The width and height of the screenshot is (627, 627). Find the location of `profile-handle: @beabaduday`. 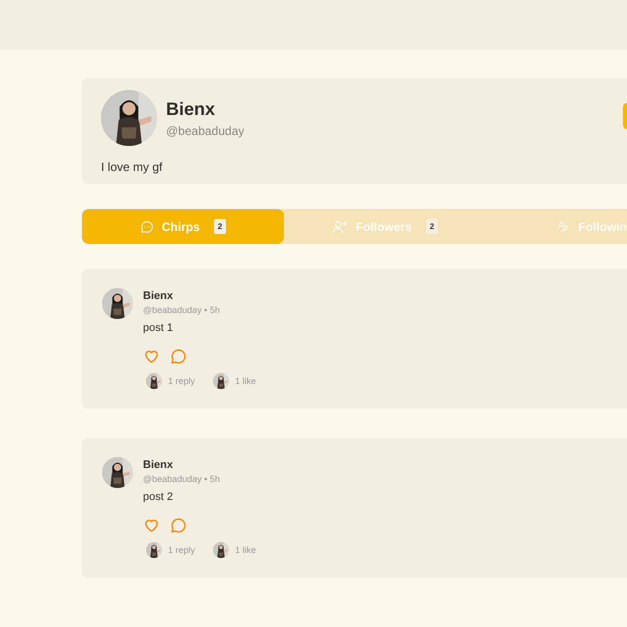

profile-handle: @beabaduday is located at coordinates (205, 131).